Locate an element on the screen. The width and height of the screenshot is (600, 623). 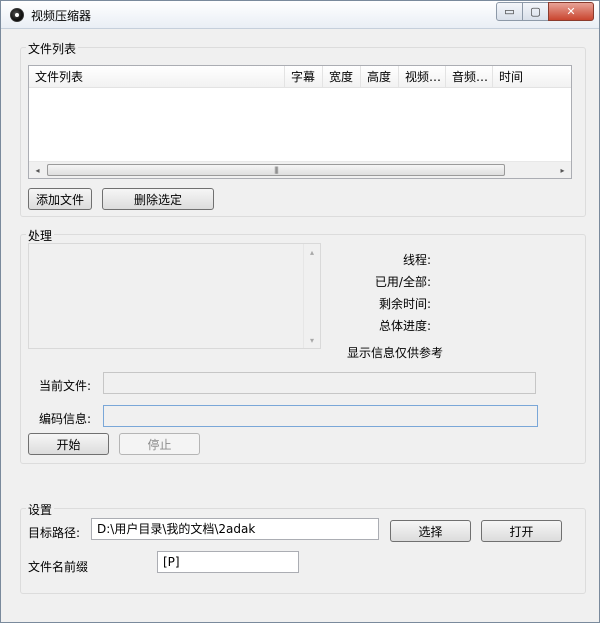
column-header-subtitle: 字幕 is located at coordinates (304, 77).